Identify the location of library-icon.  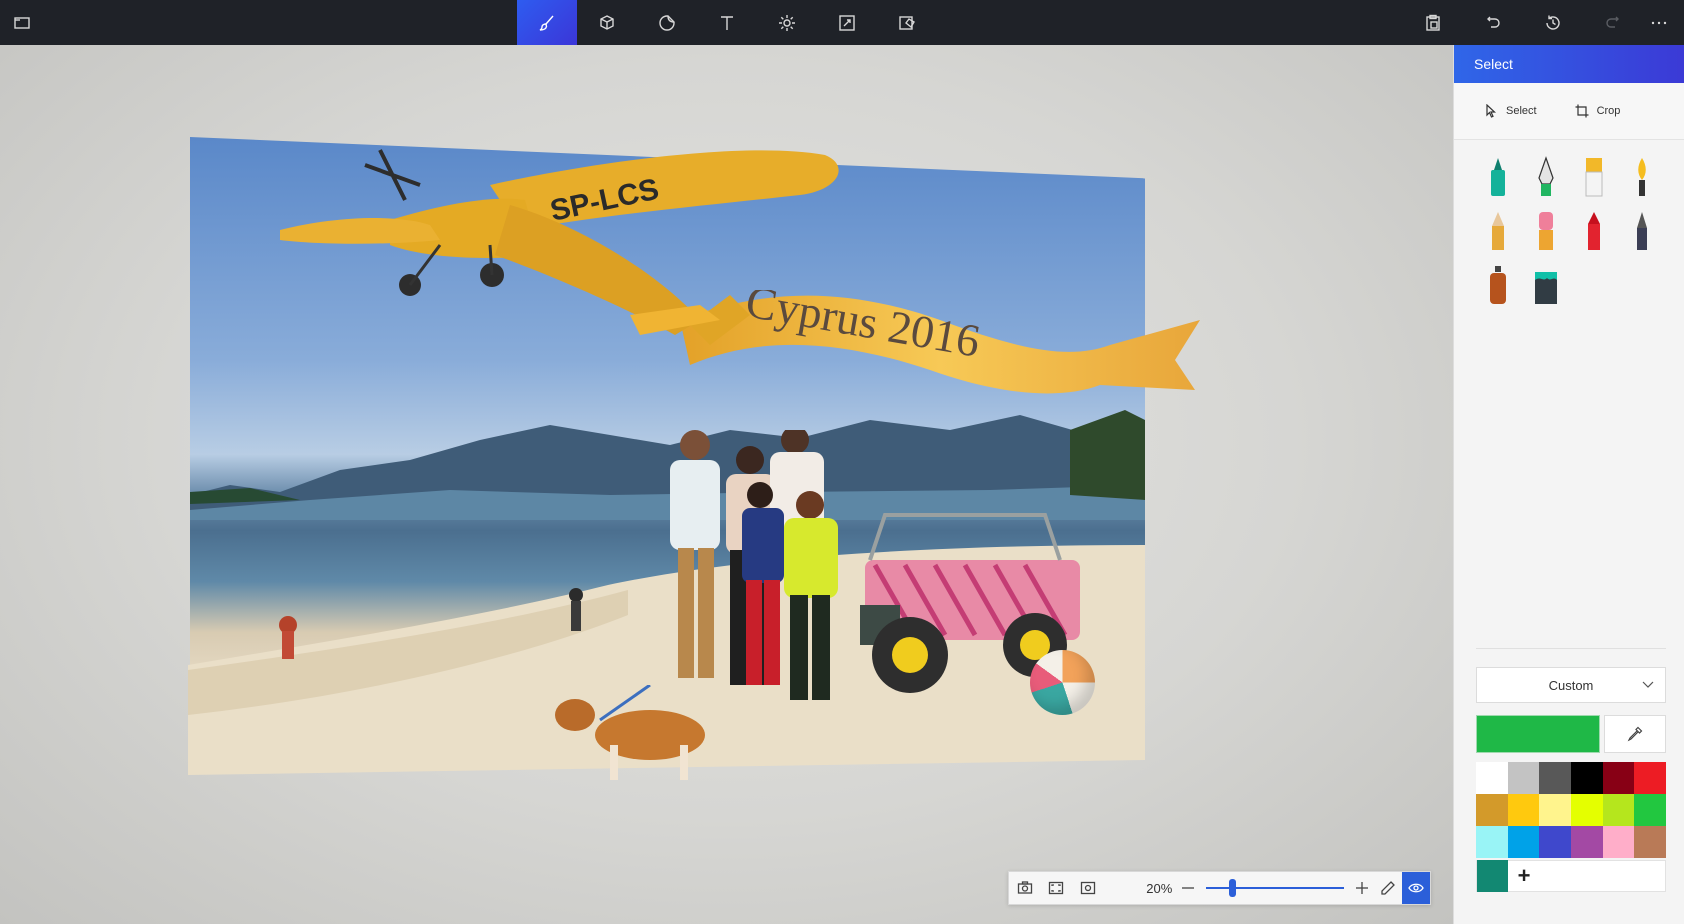
(907, 22).